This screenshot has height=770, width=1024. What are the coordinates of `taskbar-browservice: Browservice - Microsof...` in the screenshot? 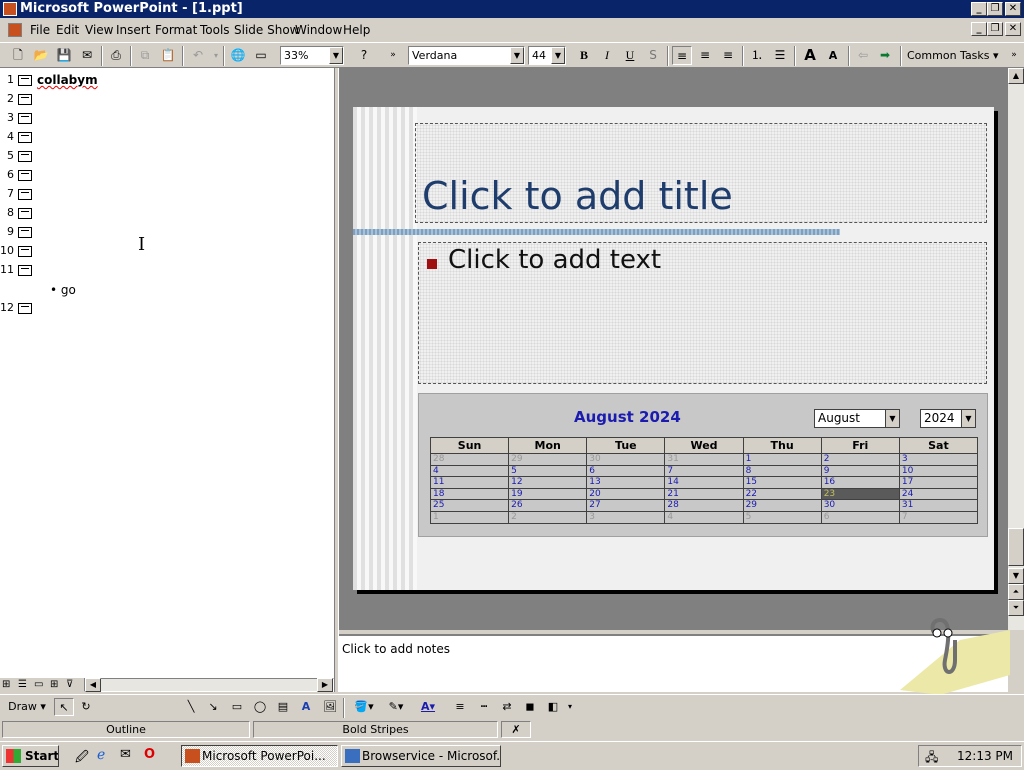 It's located at (421, 756).